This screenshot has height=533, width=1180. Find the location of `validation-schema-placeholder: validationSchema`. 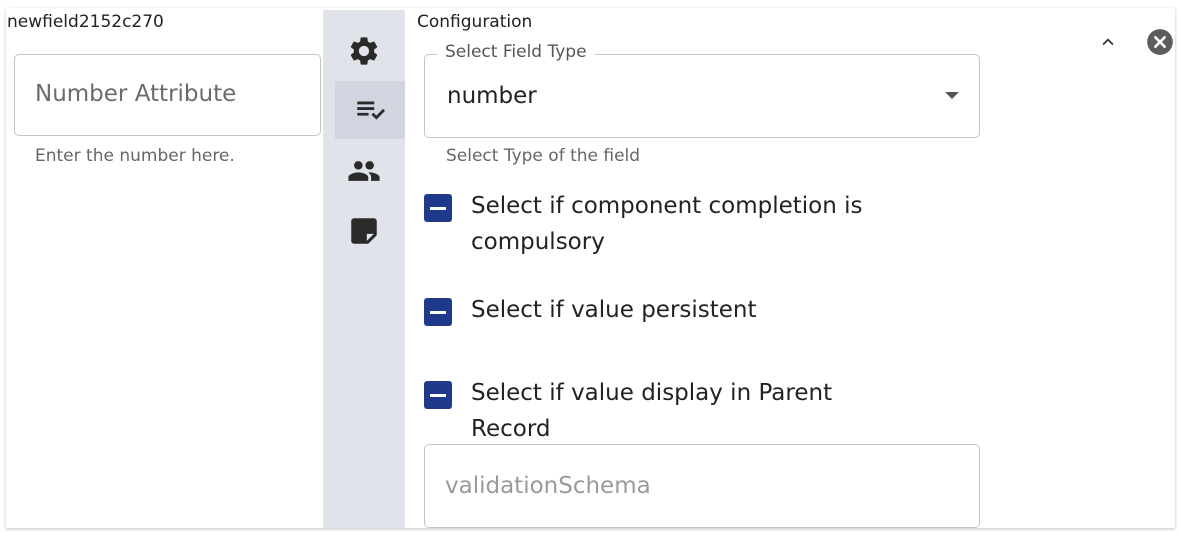

validation-schema-placeholder: validationSchema is located at coordinates (548, 486).